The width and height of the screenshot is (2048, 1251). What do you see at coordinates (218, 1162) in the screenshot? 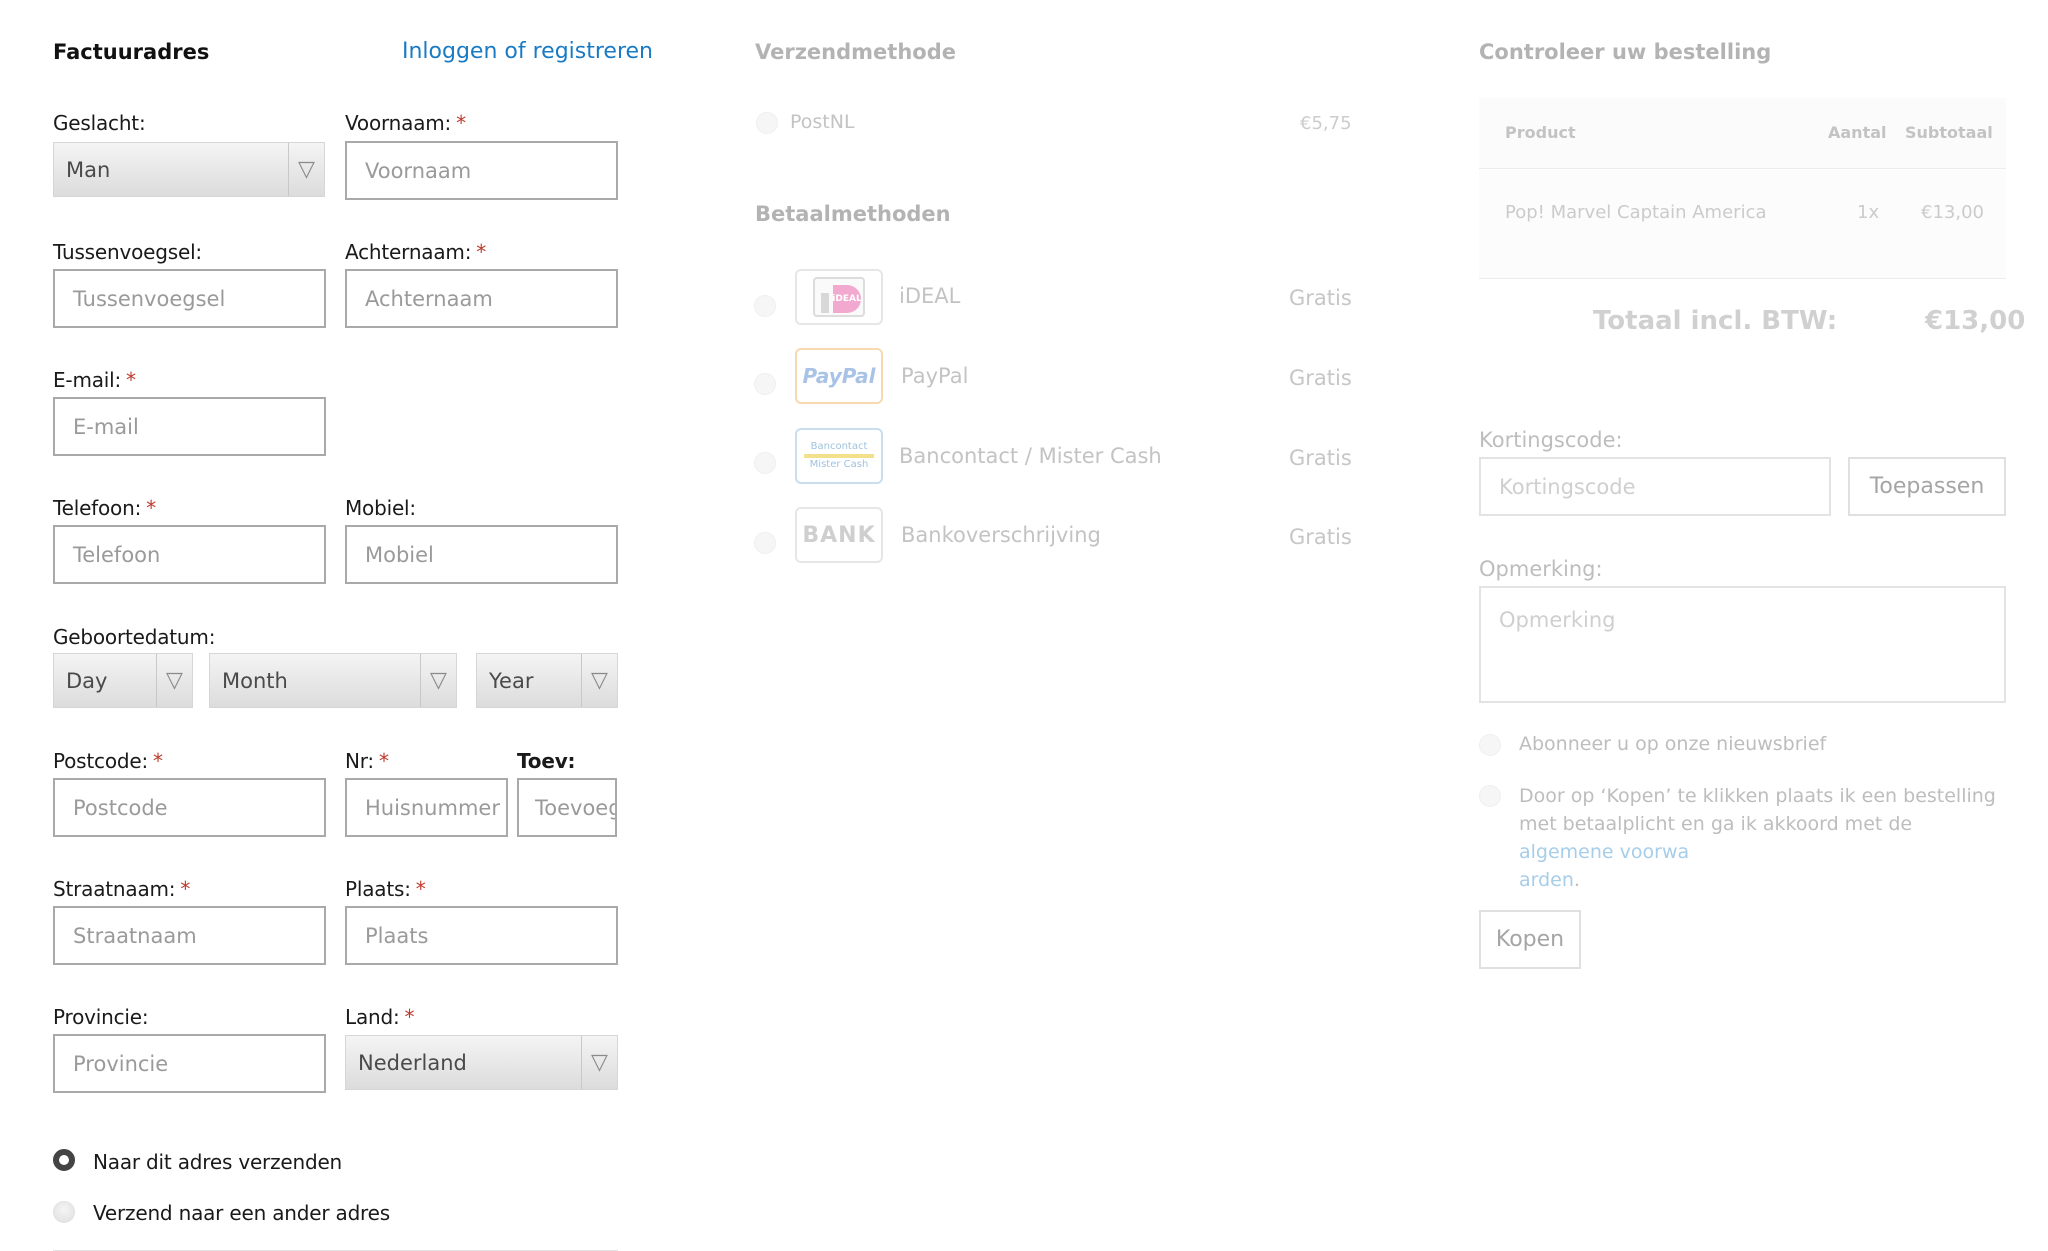
I see `ship-same-label: Naar dit adres verzenden` at bounding box center [218, 1162].